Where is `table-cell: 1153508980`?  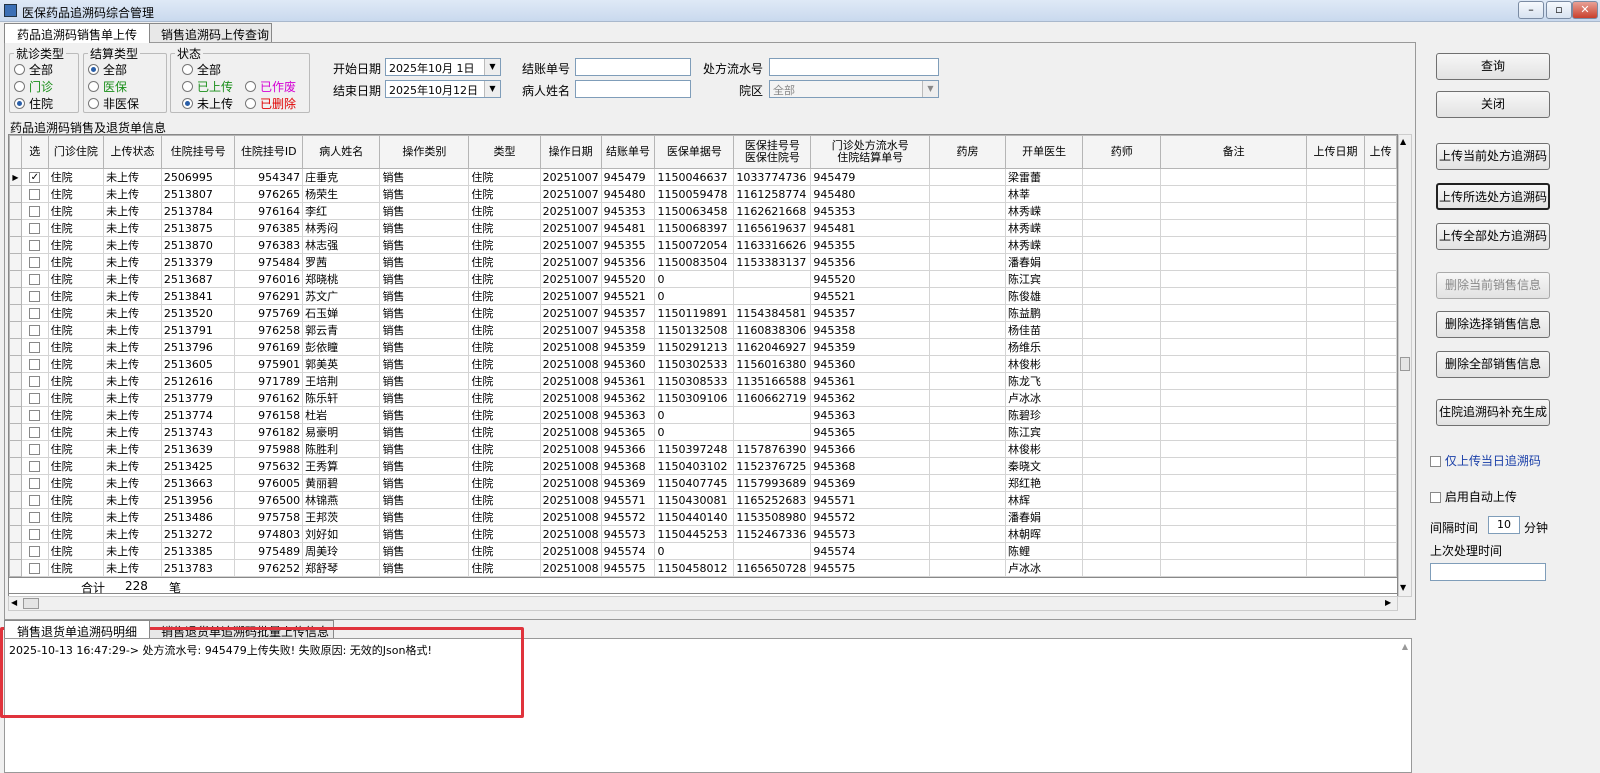
table-cell: 1153508980 is located at coordinates (772, 517).